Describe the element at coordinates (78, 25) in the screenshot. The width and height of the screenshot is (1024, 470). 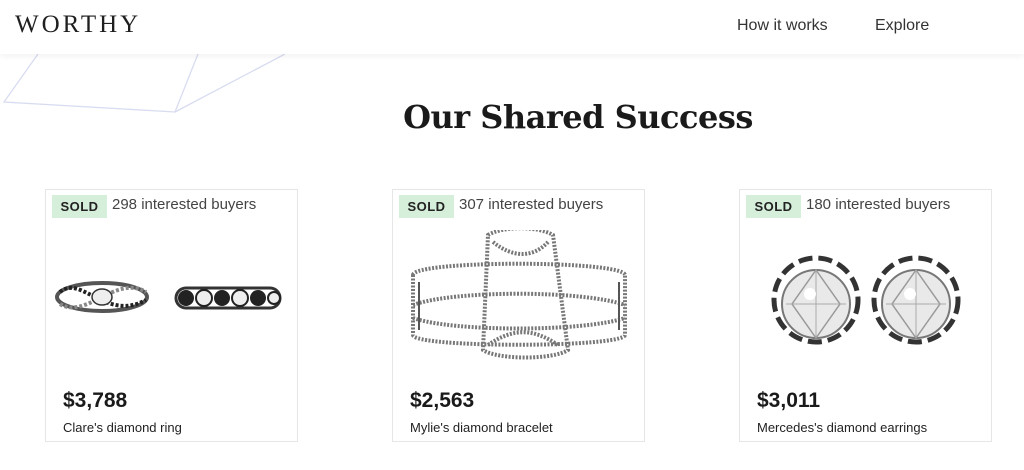
I see `worthy-logo: WORTHY` at that location.